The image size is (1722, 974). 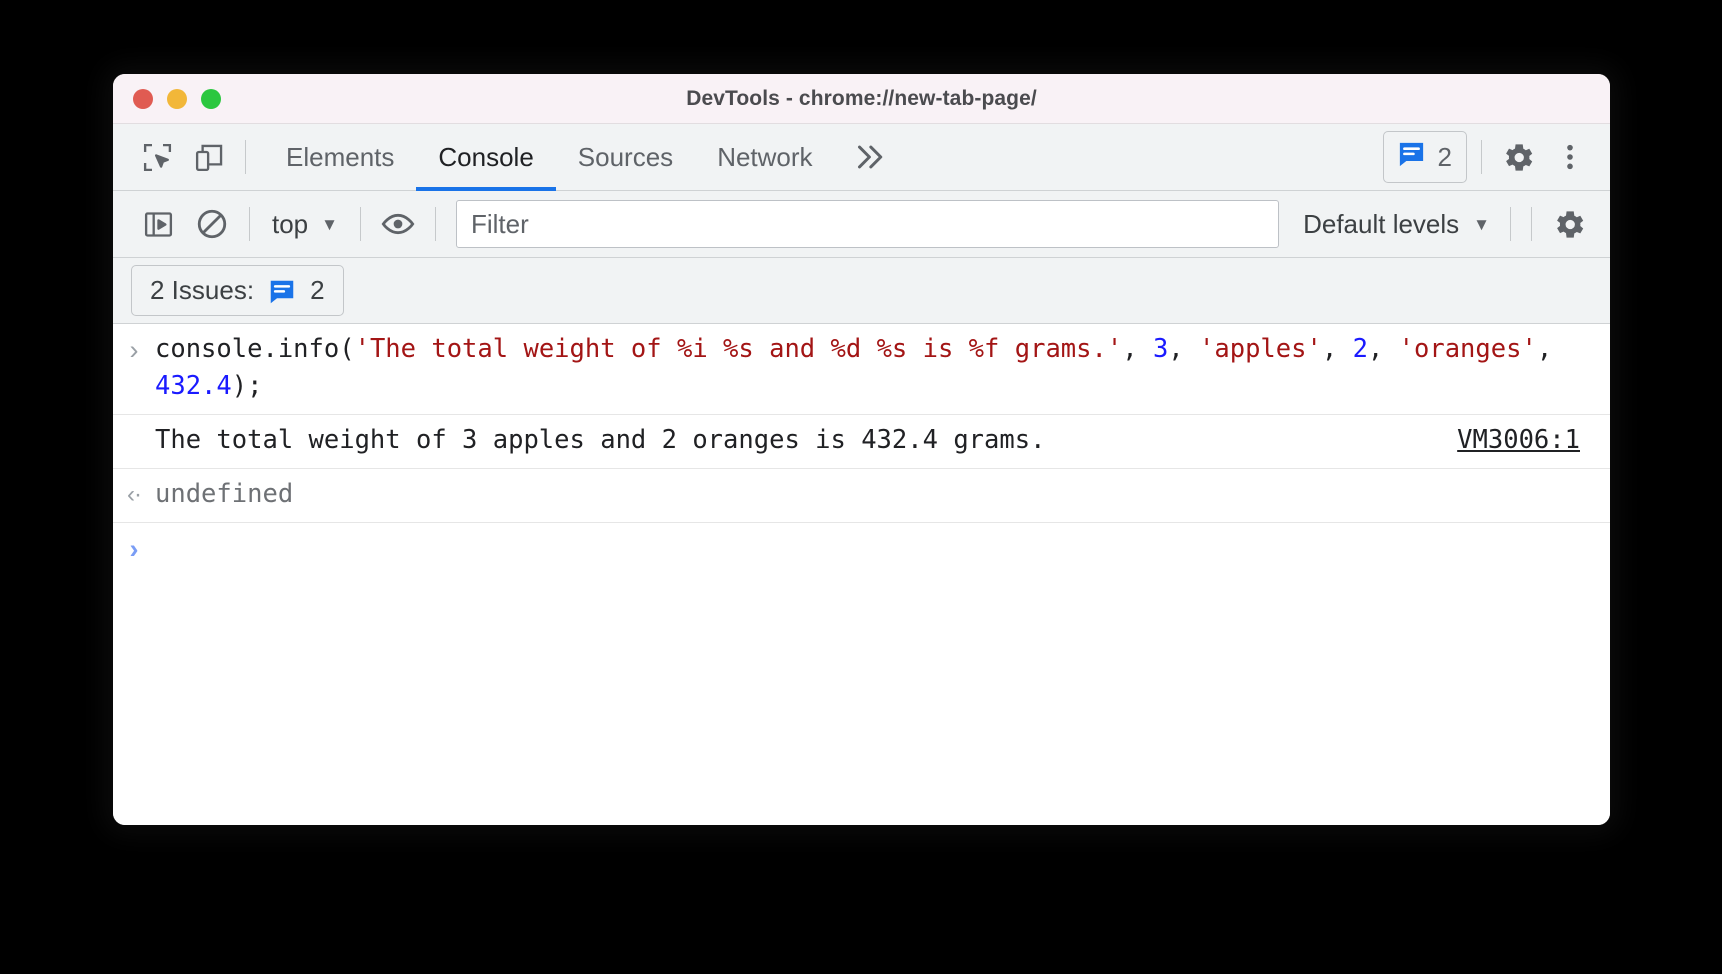 I want to click on issues-badge-button: 2, so click(x=1424, y=157).